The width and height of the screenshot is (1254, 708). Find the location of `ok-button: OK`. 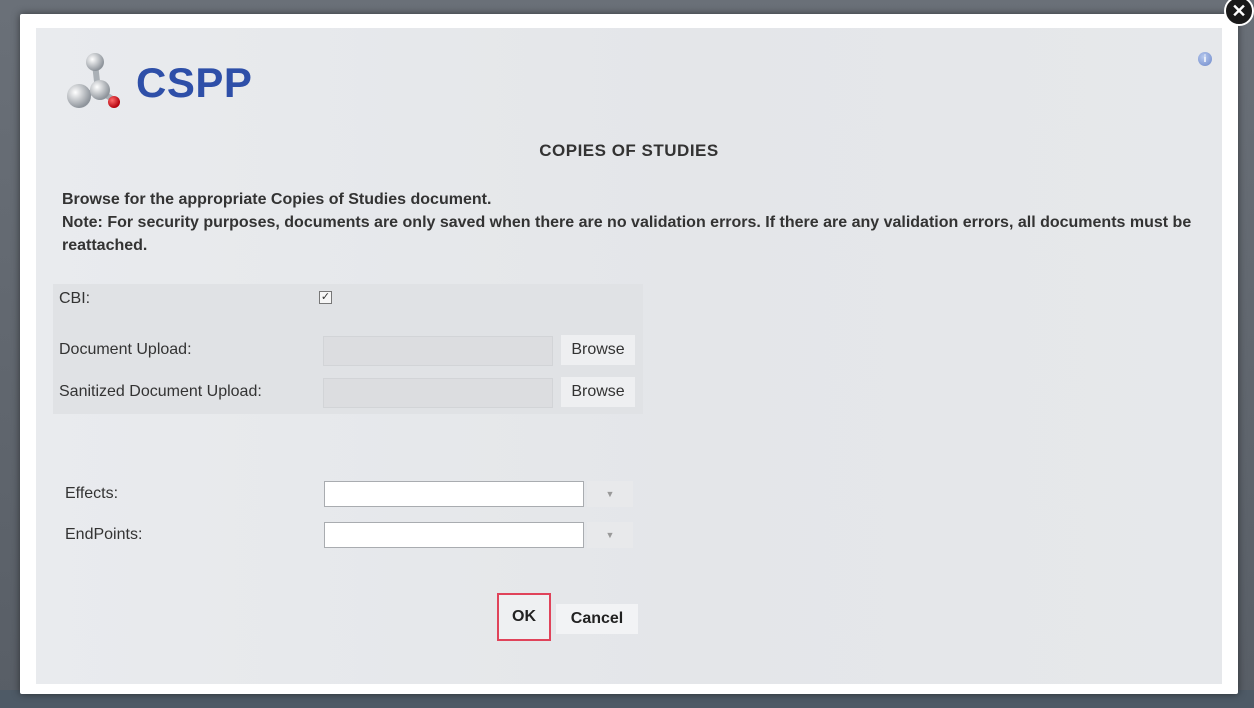

ok-button: OK is located at coordinates (524, 617).